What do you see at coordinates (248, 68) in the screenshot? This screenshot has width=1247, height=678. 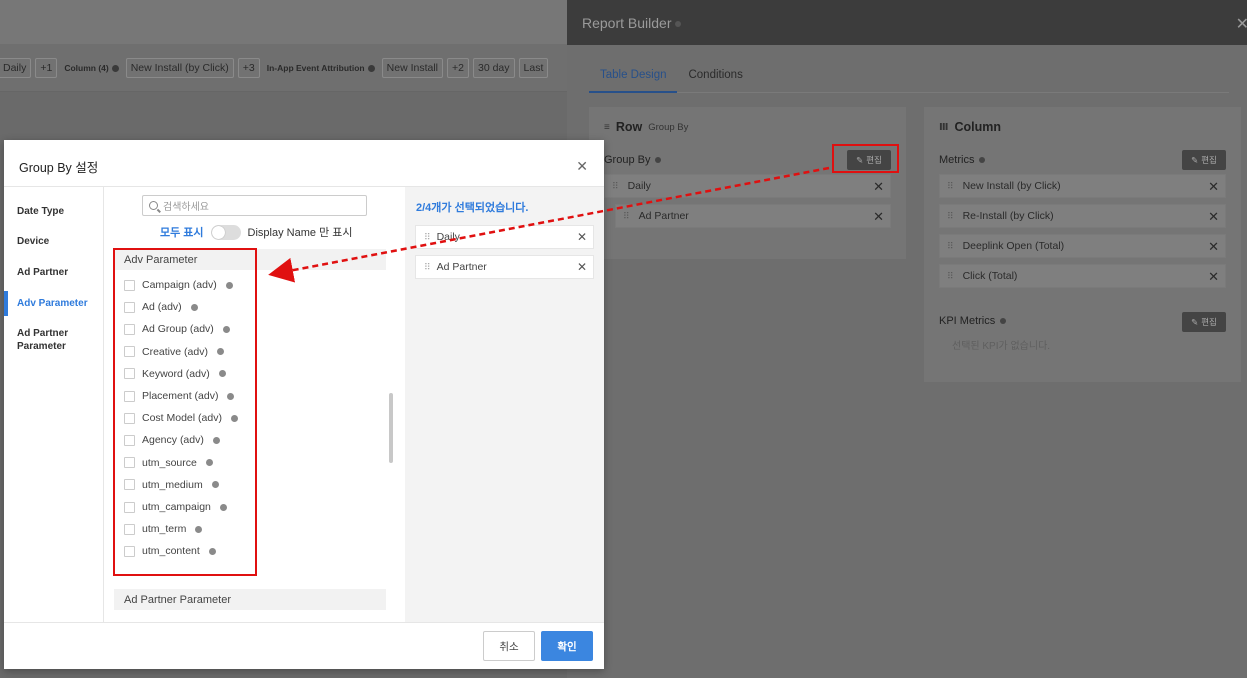 I see `toolbar-chip: +3` at bounding box center [248, 68].